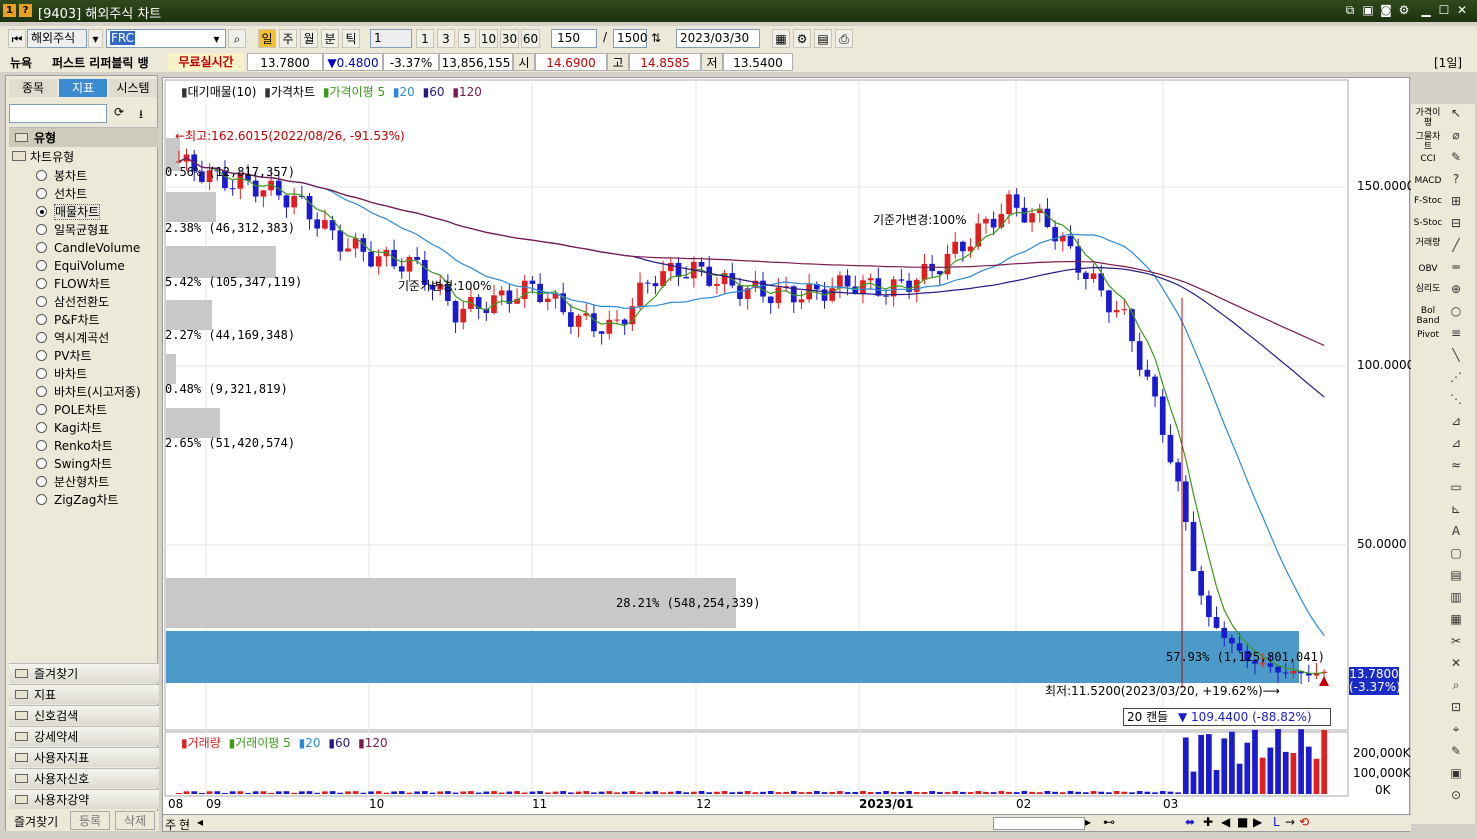 The image size is (1477, 839). Describe the element at coordinates (530, 38) in the screenshot. I see `interval-60: 60` at that location.